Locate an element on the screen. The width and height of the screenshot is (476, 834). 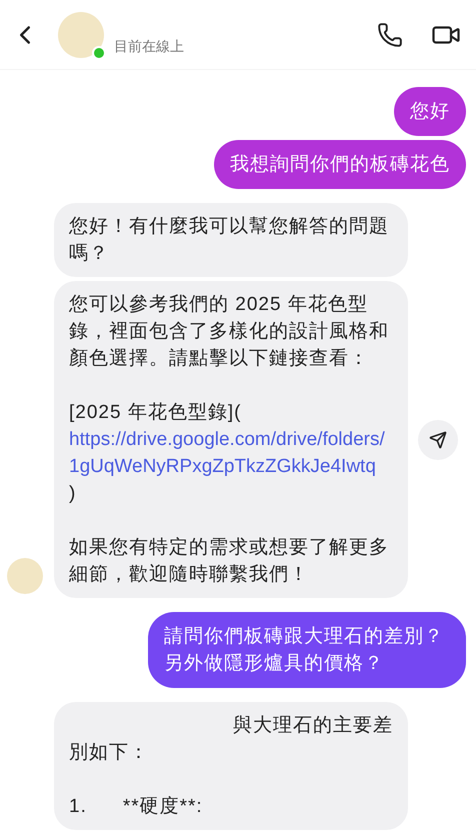
message-text: 您好 is located at coordinates (430, 111).